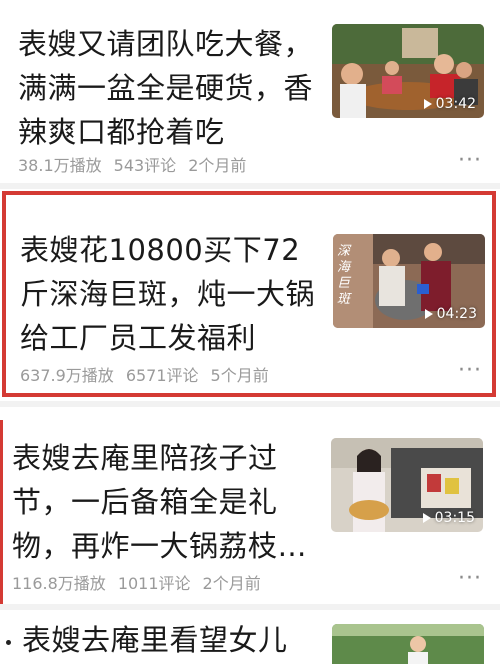 Image resolution: width=500 pixels, height=664 pixels. Describe the element at coordinates (449, 104) in the screenshot. I see `video-duration: 03:42` at that location.